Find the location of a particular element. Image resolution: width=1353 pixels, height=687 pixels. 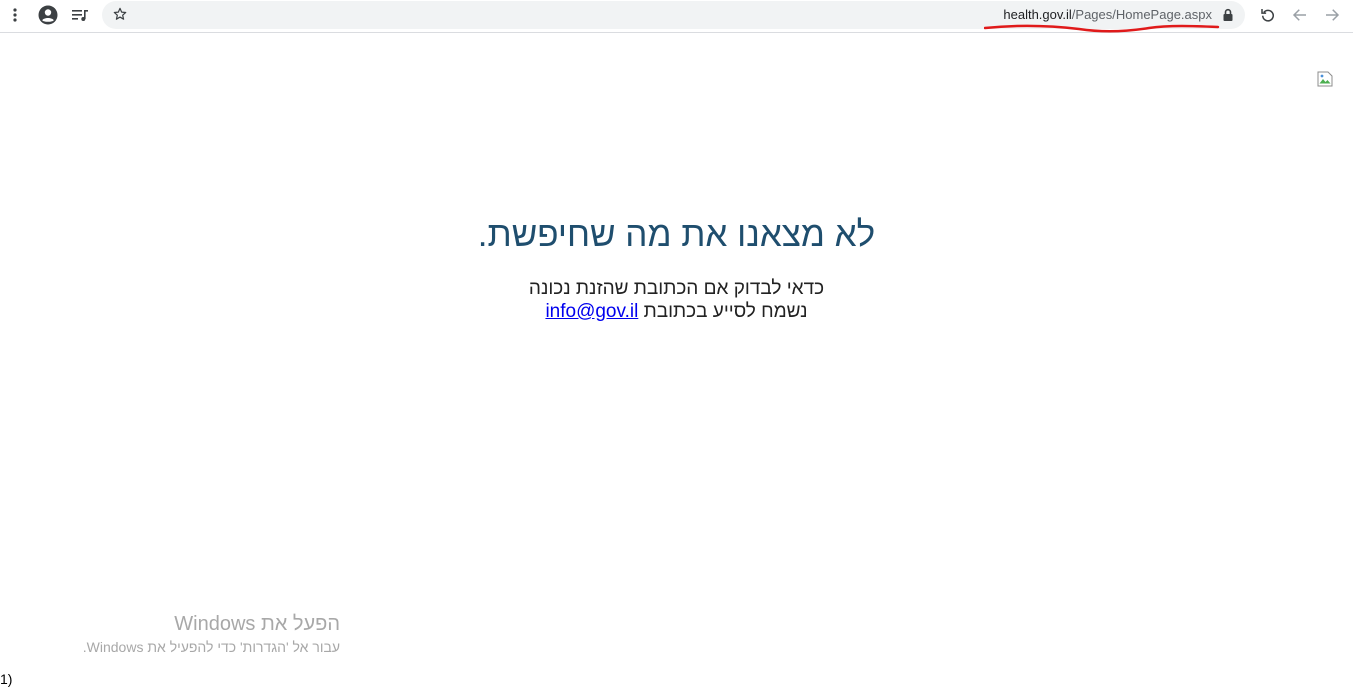

media-queue-icon is located at coordinates (80, 15).